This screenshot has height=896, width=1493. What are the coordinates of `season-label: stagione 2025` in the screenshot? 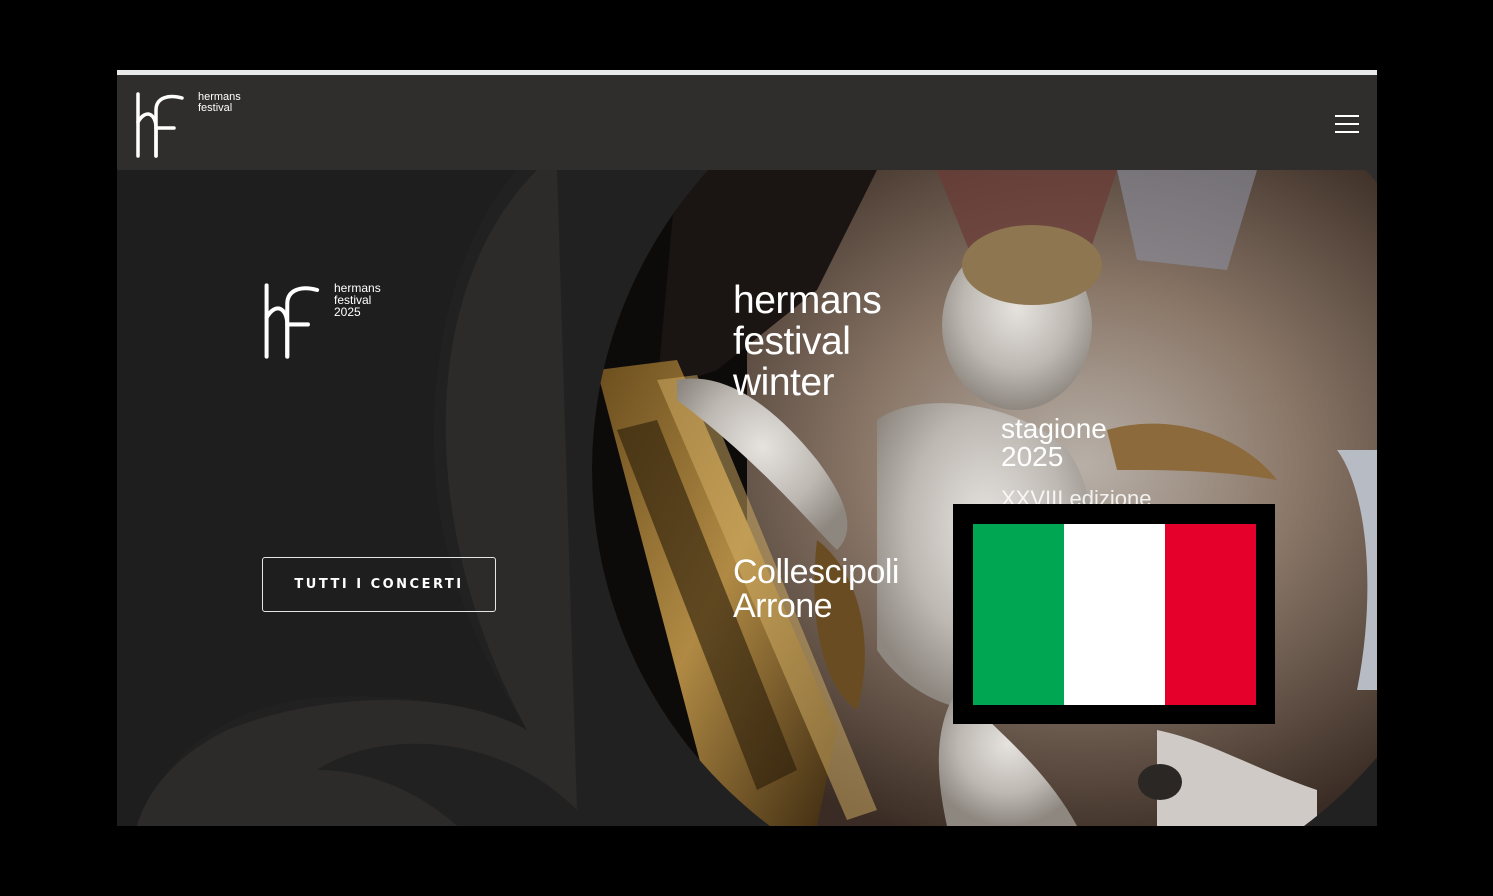 It's located at (1054, 442).